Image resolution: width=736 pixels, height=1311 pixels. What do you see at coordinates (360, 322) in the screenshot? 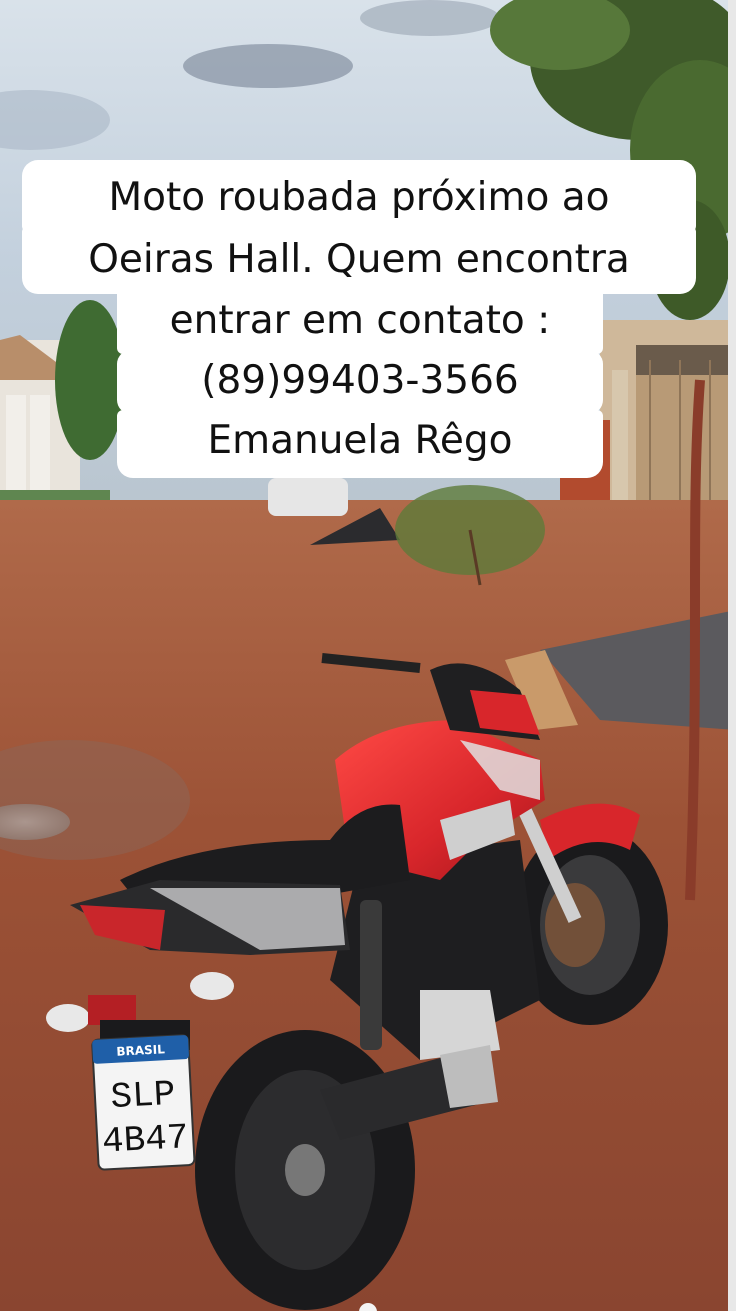
I see `caption-line-3: entrar em contato :` at bounding box center [360, 322].